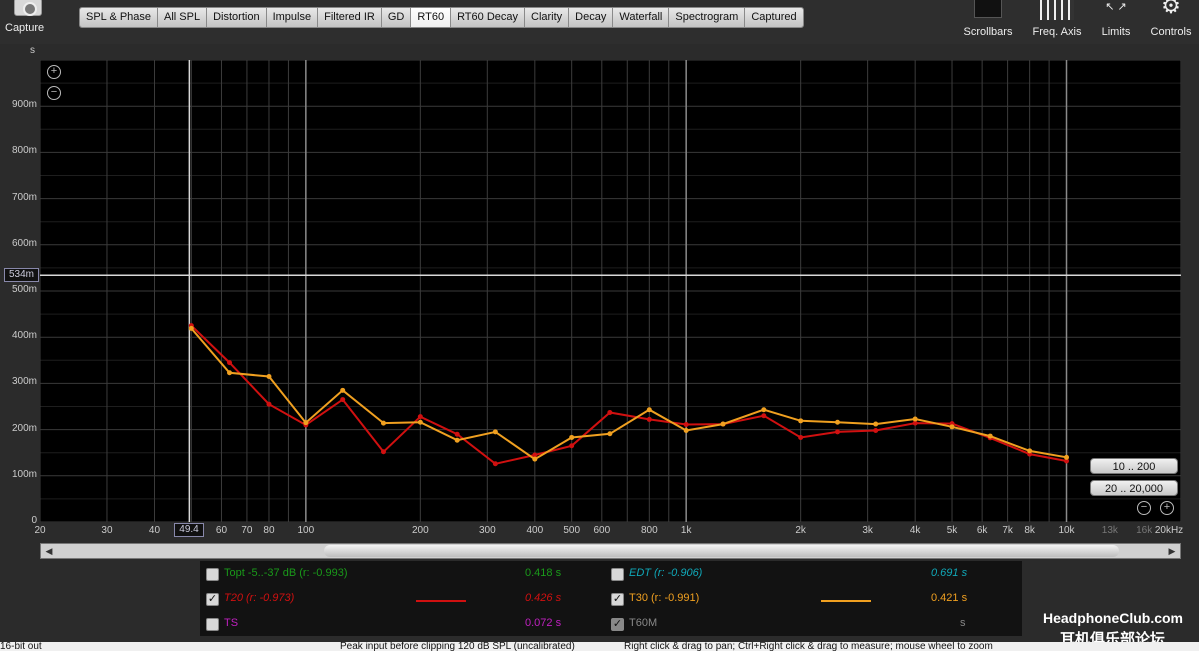 The image size is (1199, 651). I want to click on t30-checkbox: ✓, so click(617, 599).